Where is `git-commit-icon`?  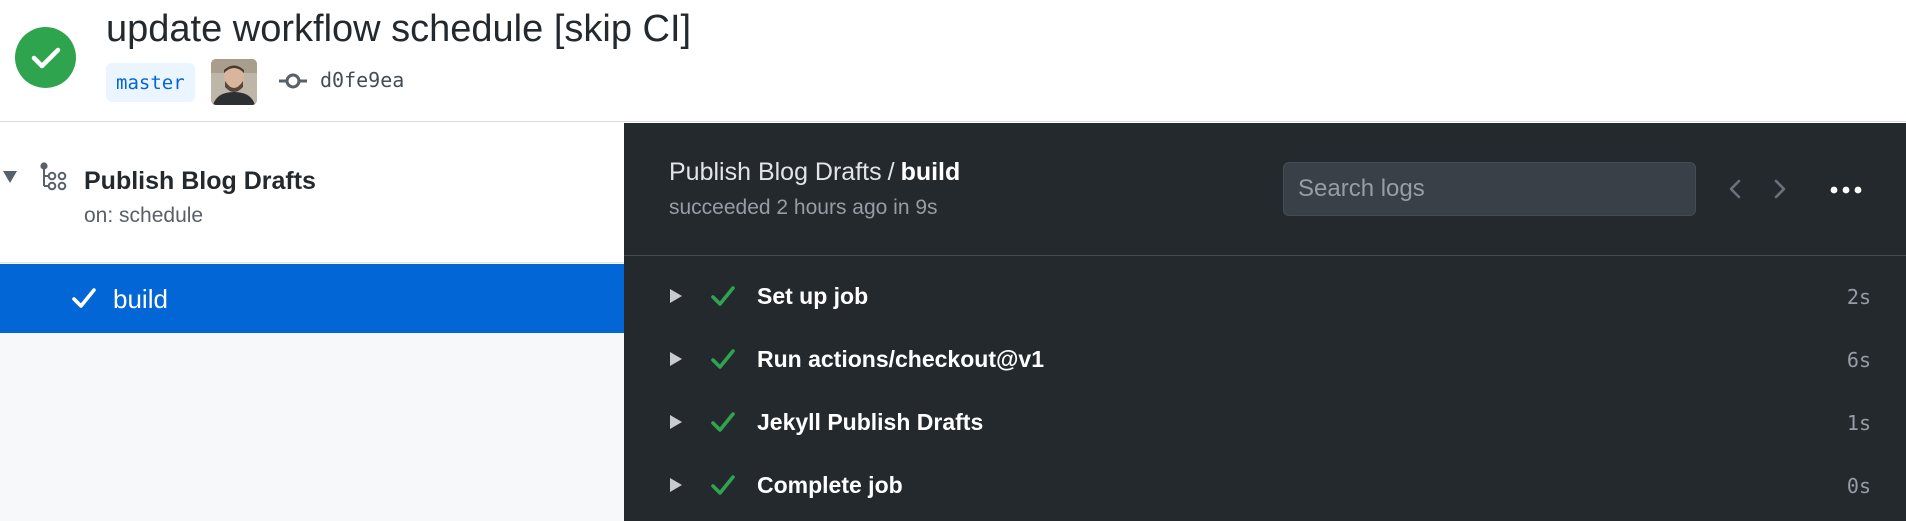 git-commit-icon is located at coordinates (293, 81).